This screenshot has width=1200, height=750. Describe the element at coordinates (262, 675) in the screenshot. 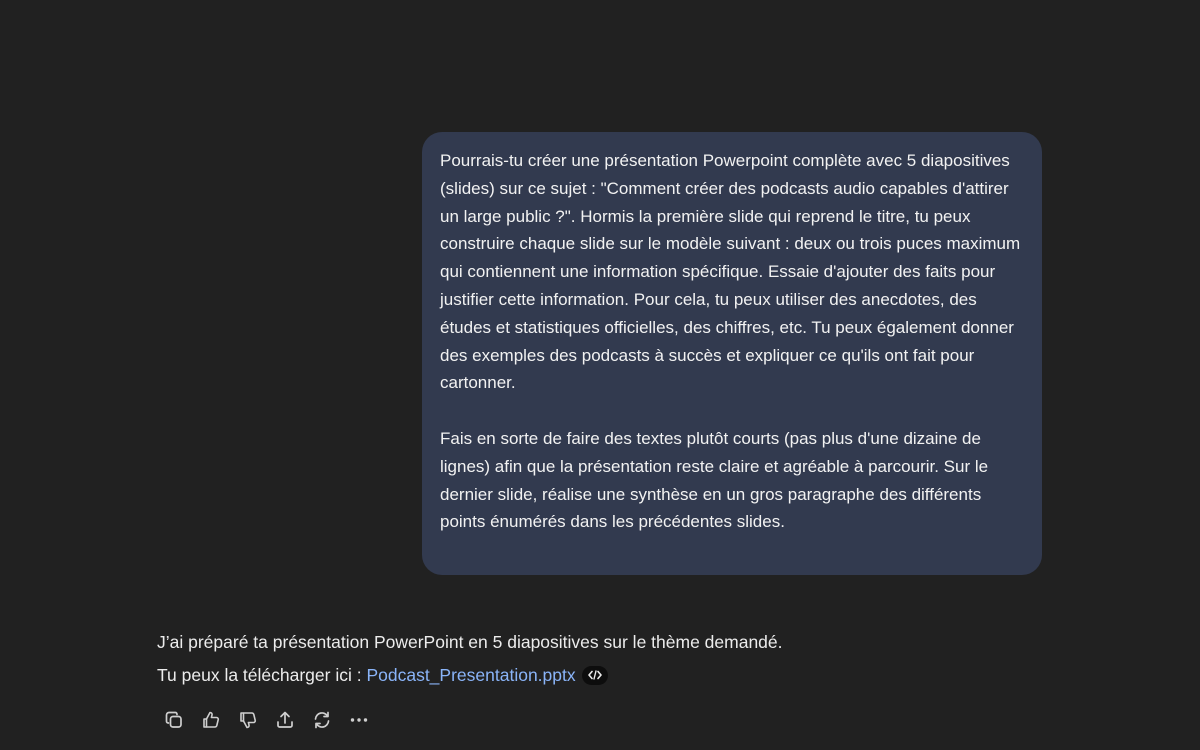

I see `download-prefix-text: Tu peux la télécharger ici :` at that location.